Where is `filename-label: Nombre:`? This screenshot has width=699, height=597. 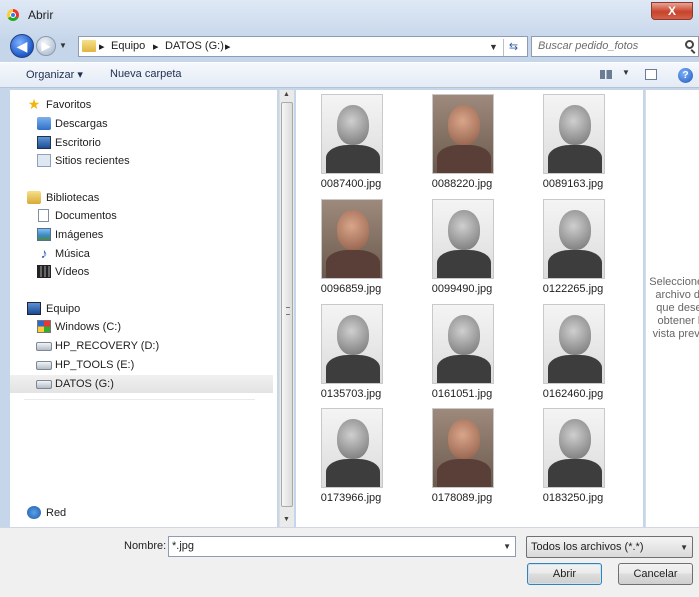
filename-label: Nombre: is located at coordinates (145, 546).